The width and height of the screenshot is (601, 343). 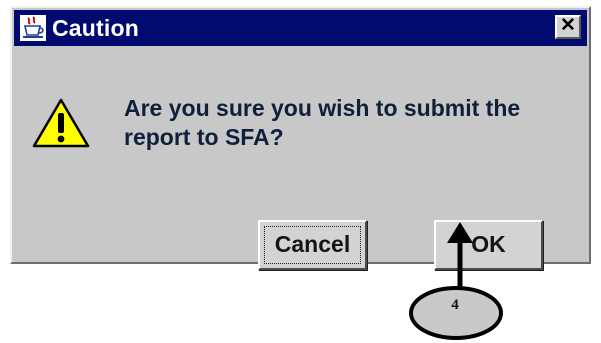 What do you see at coordinates (95, 28) in the screenshot?
I see `dialog-title: Caution` at bounding box center [95, 28].